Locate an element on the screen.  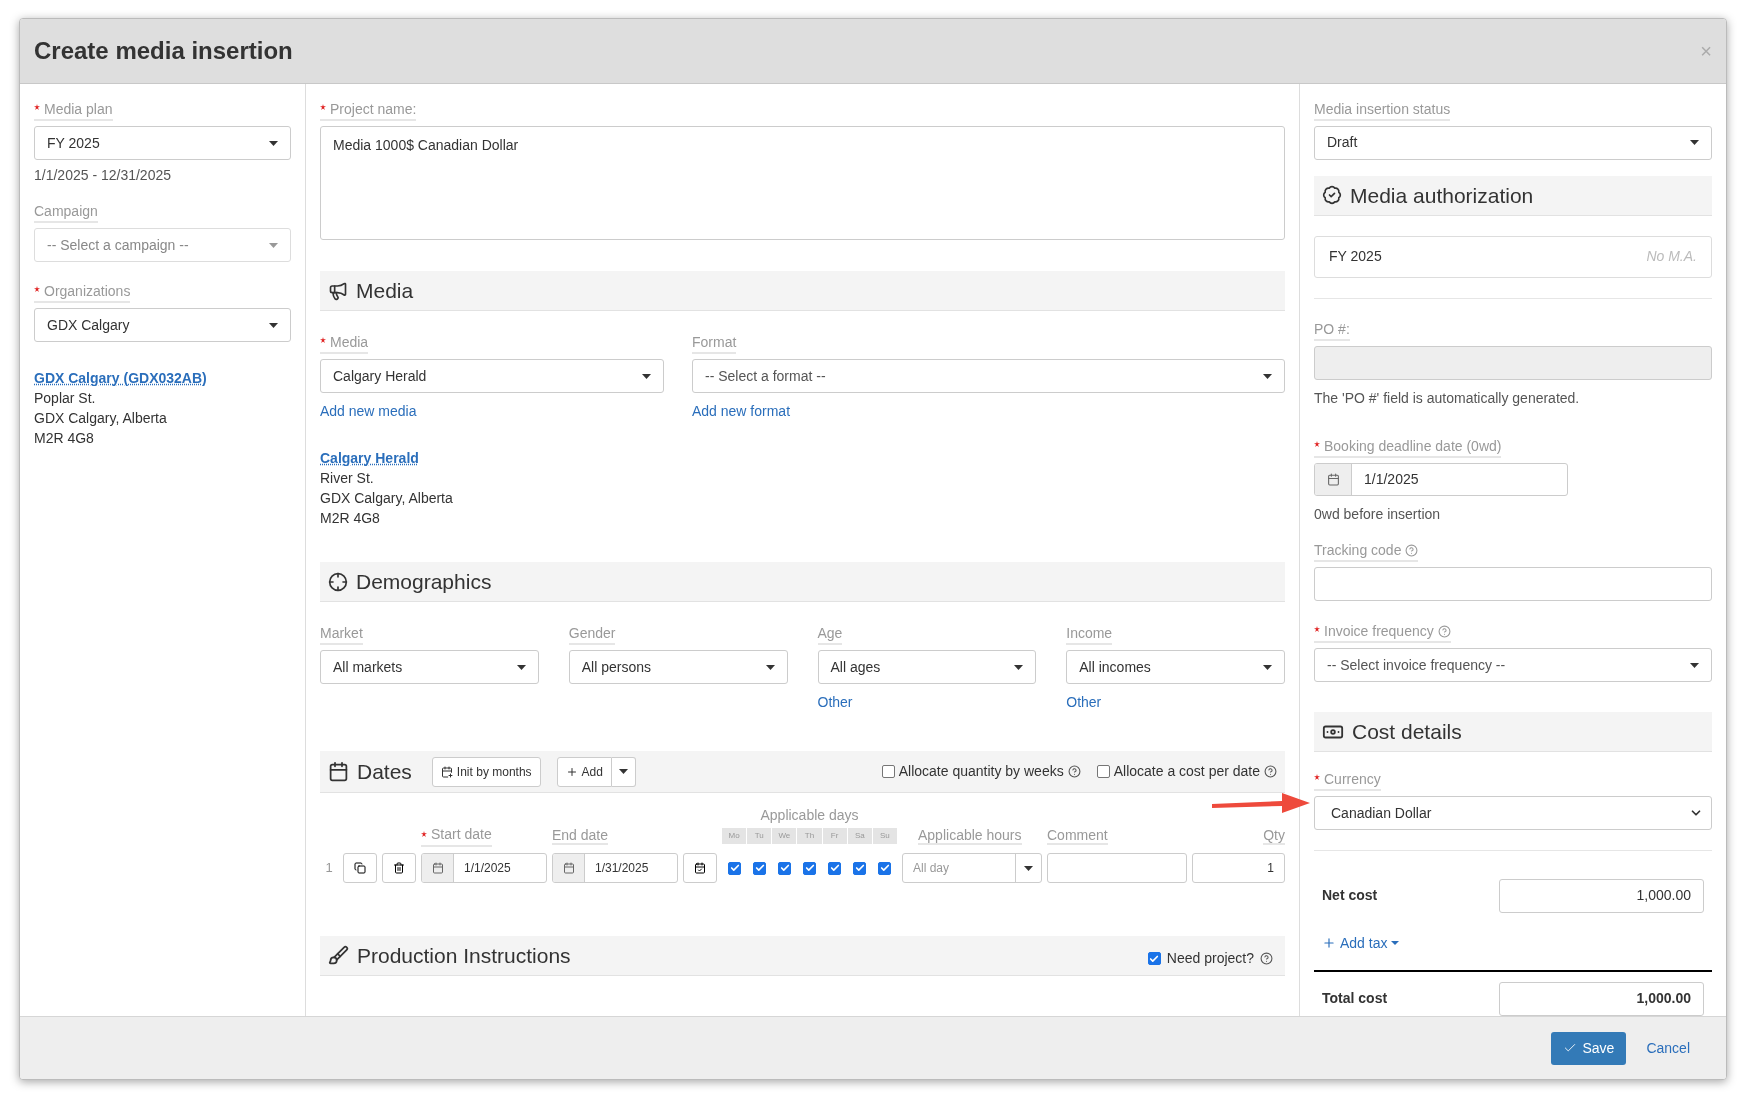
date-field: 1/1/2025 is located at coordinates (484, 868).